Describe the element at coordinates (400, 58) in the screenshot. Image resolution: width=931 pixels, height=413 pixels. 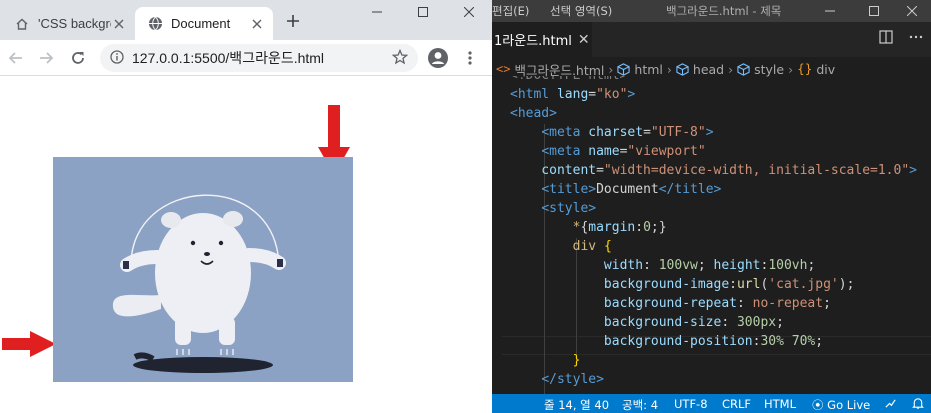
I see `bookmark-star-icon` at that location.